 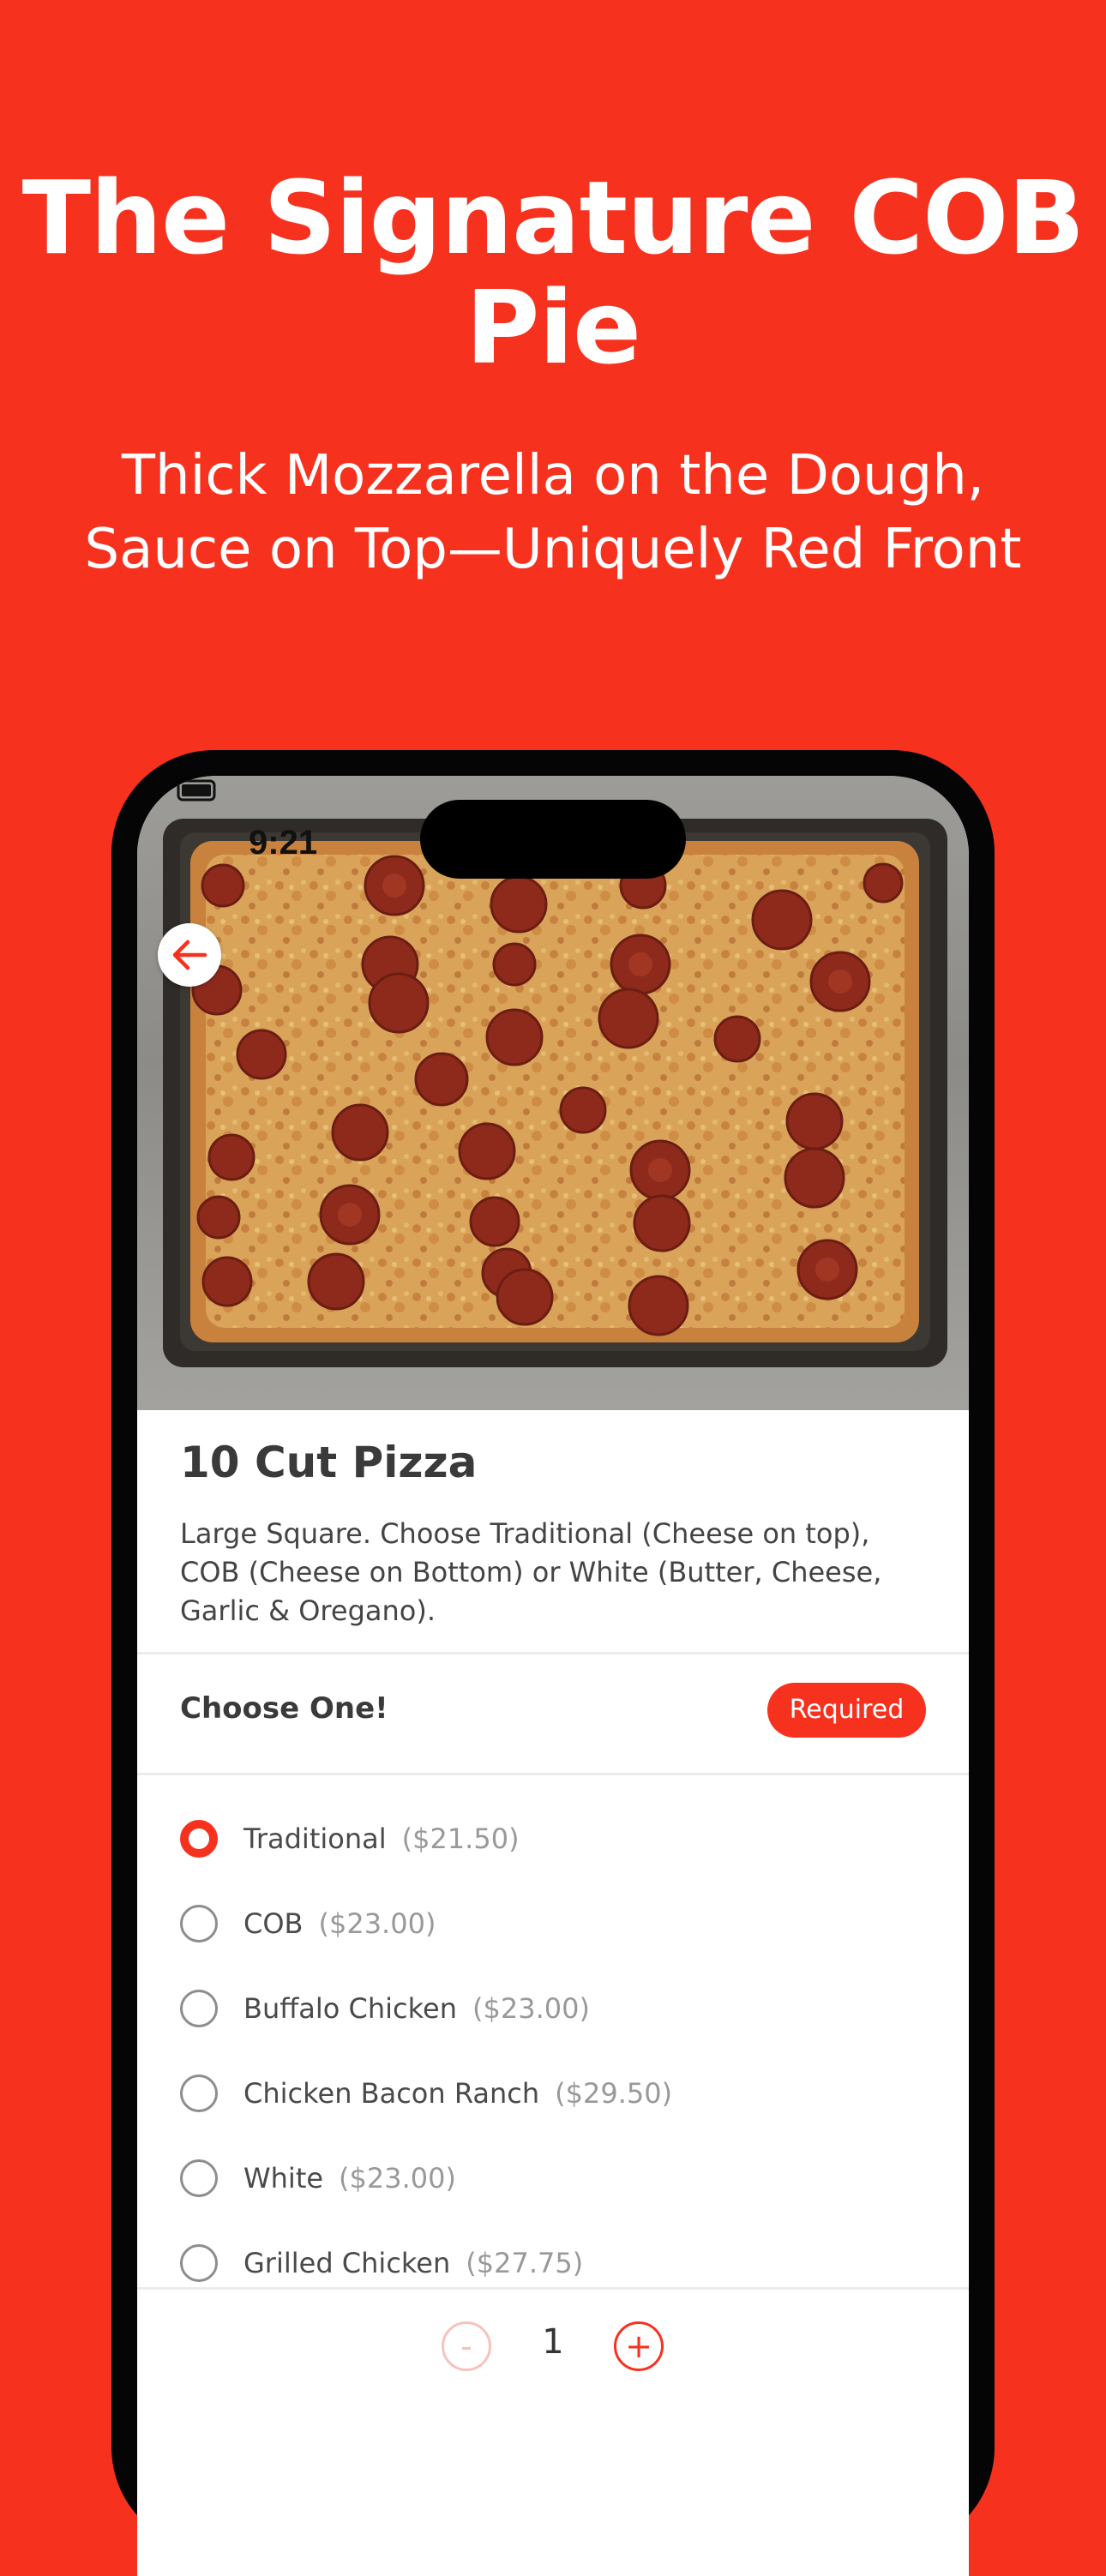 I want to click on promo-subhead-line2: Sauce on Top—Uniquely Red Front, so click(x=553, y=549).